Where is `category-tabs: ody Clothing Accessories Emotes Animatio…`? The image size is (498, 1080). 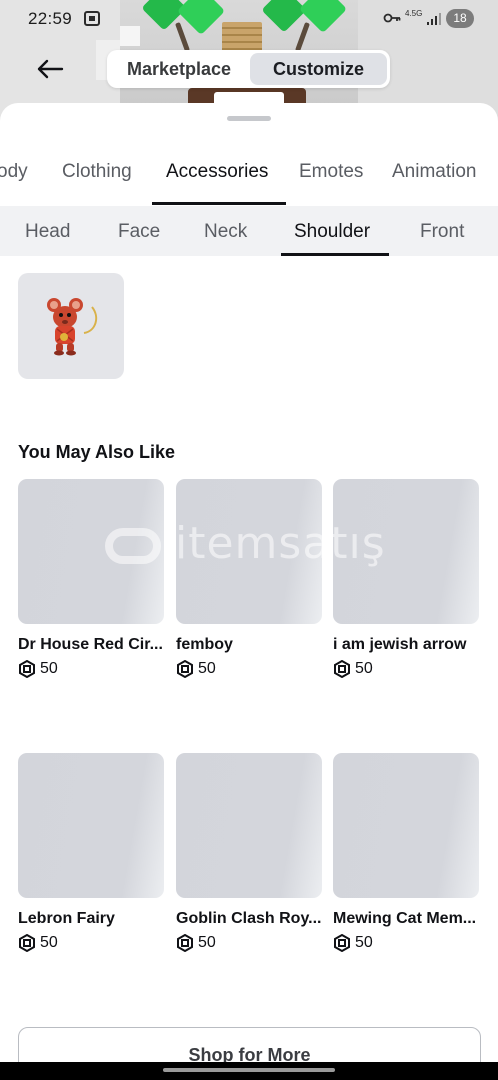
category-tabs: ody Clothing Accessories Emotes Animatio… is located at coordinates (249, 177).